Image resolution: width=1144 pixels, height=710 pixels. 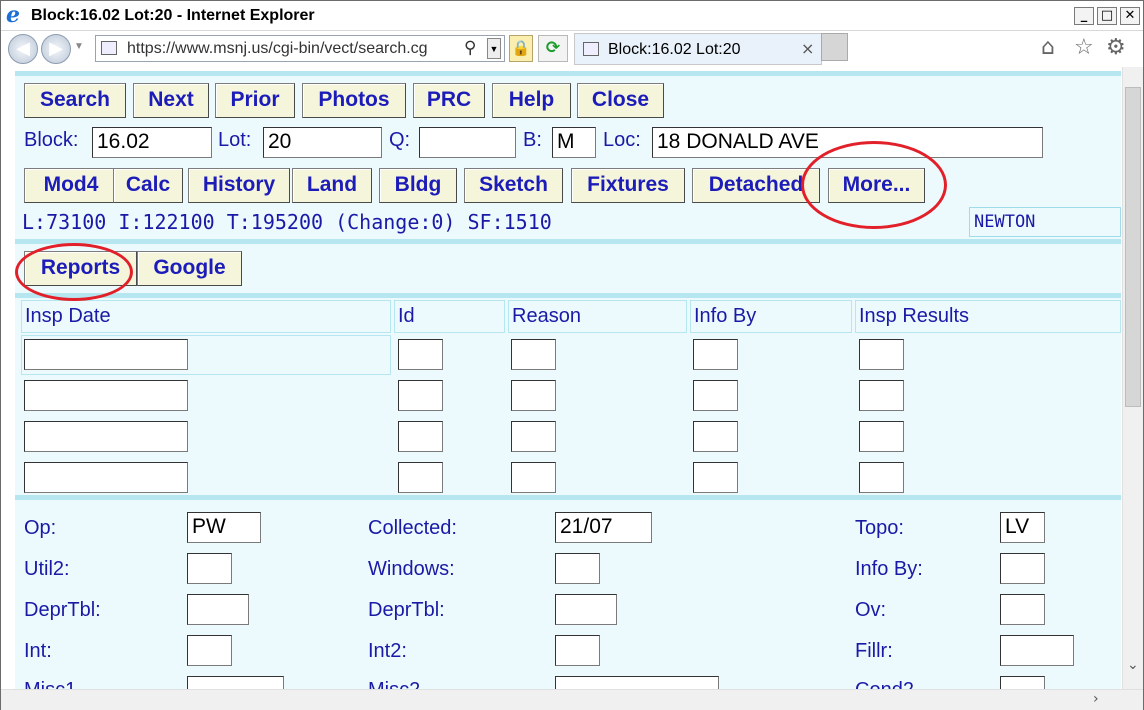 What do you see at coordinates (620, 100) in the screenshot?
I see `close-button: Close` at bounding box center [620, 100].